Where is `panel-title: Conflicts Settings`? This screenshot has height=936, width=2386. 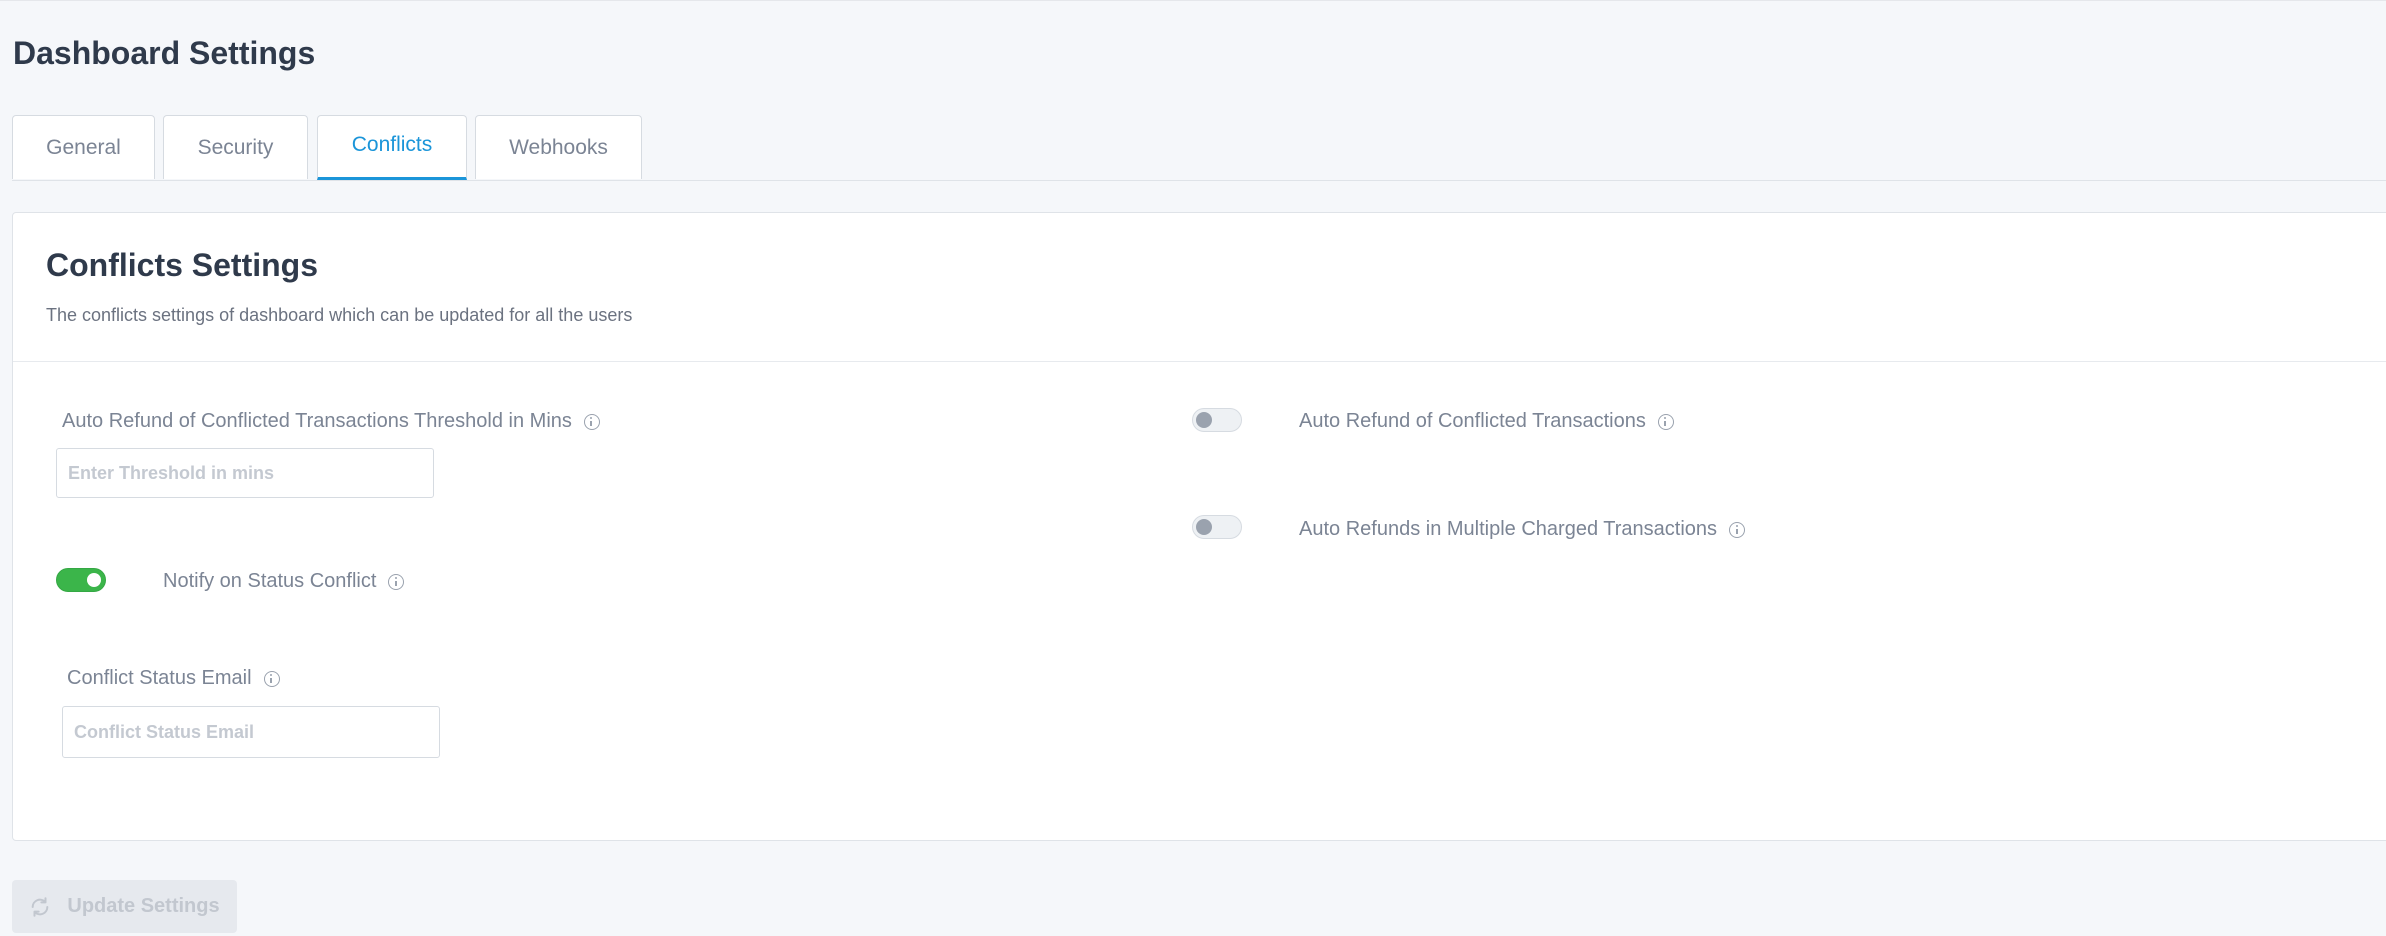 panel-title: Conflicts Settings is located at coordinates (182, 265).